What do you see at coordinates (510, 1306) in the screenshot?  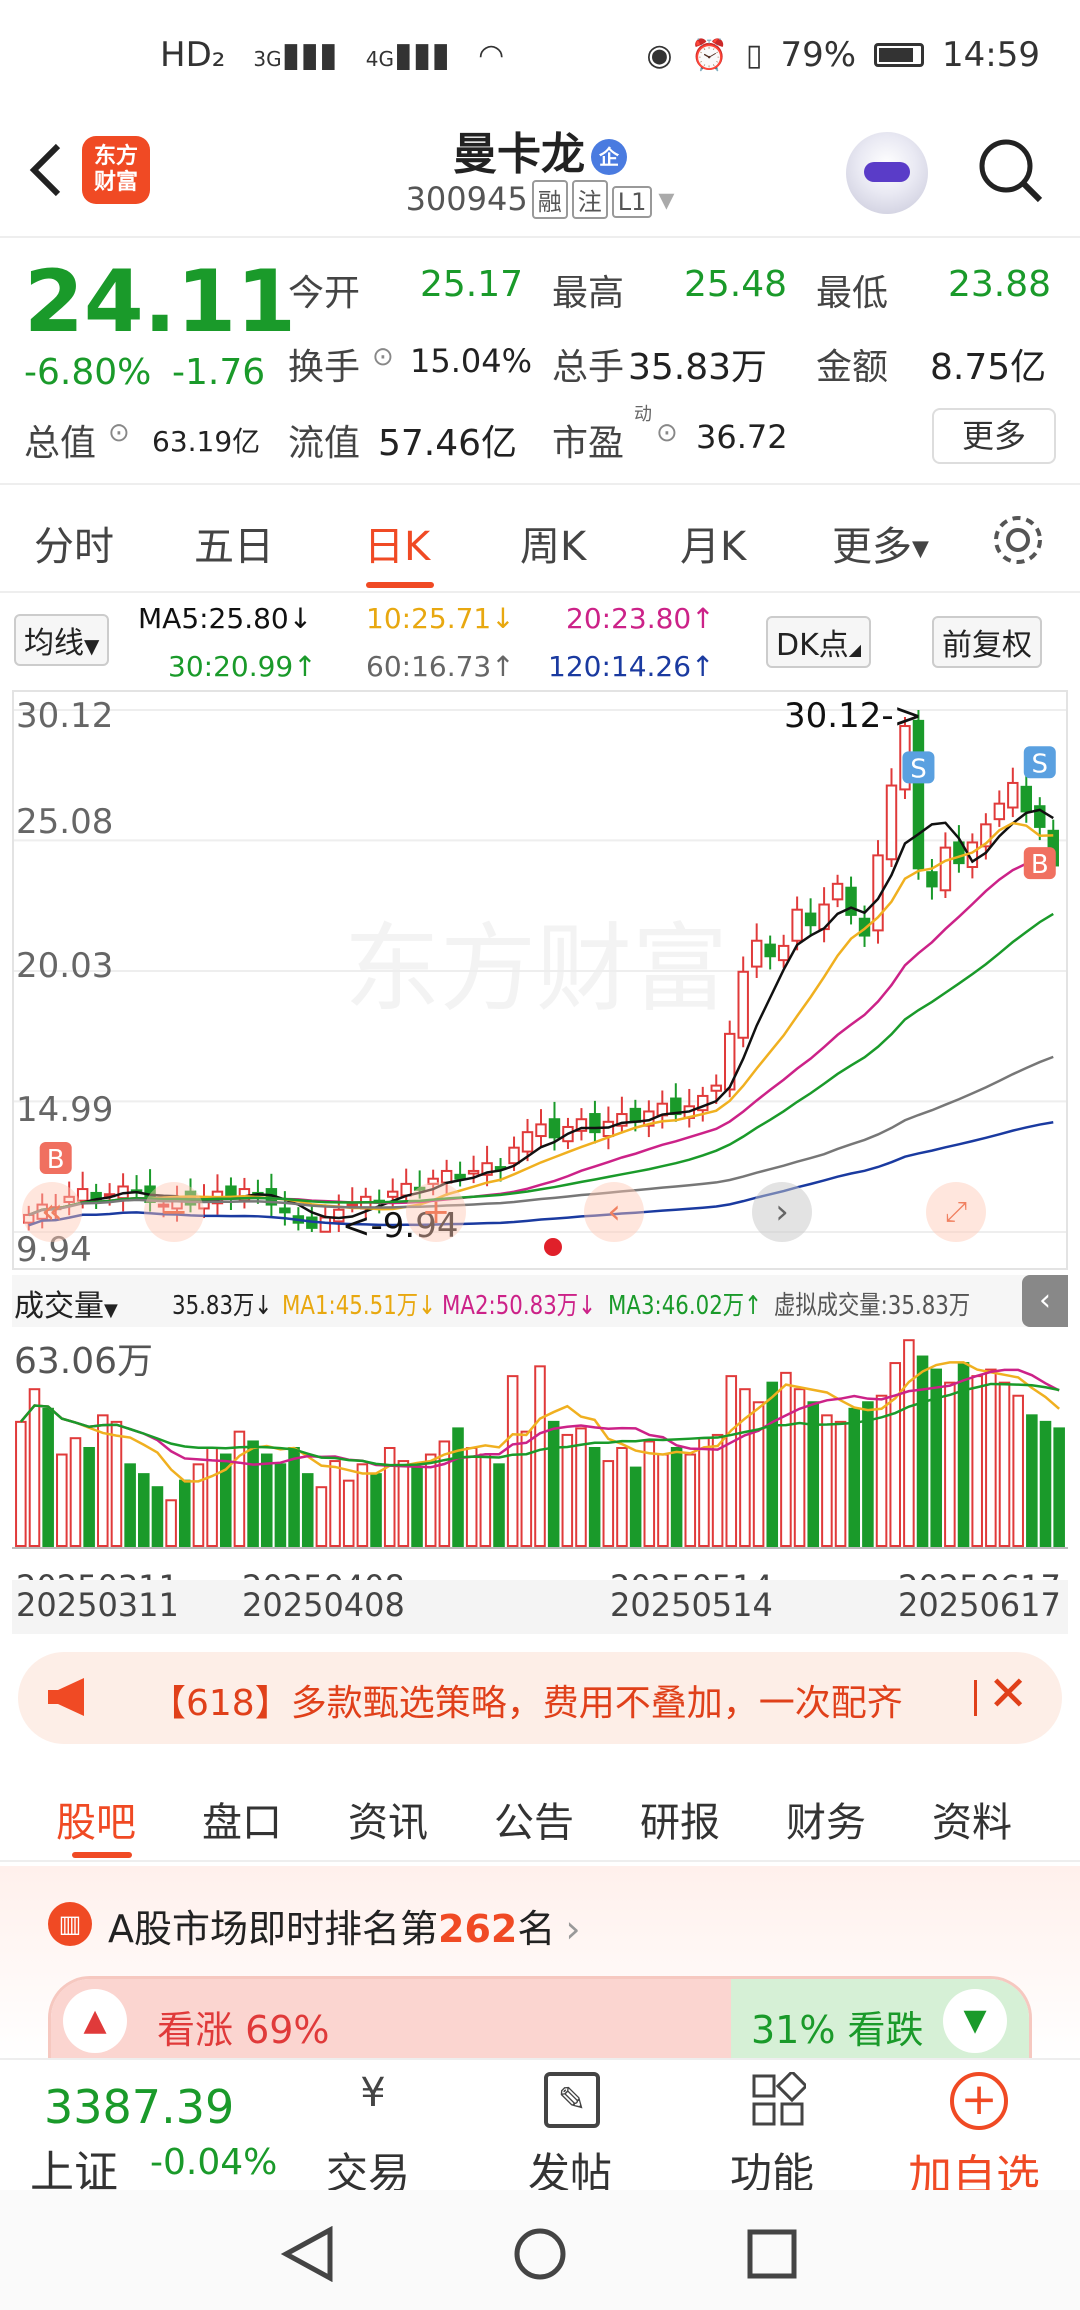 I see `vol-ma2-text: MA2:50.83万` at bounding box center [510, 1306].